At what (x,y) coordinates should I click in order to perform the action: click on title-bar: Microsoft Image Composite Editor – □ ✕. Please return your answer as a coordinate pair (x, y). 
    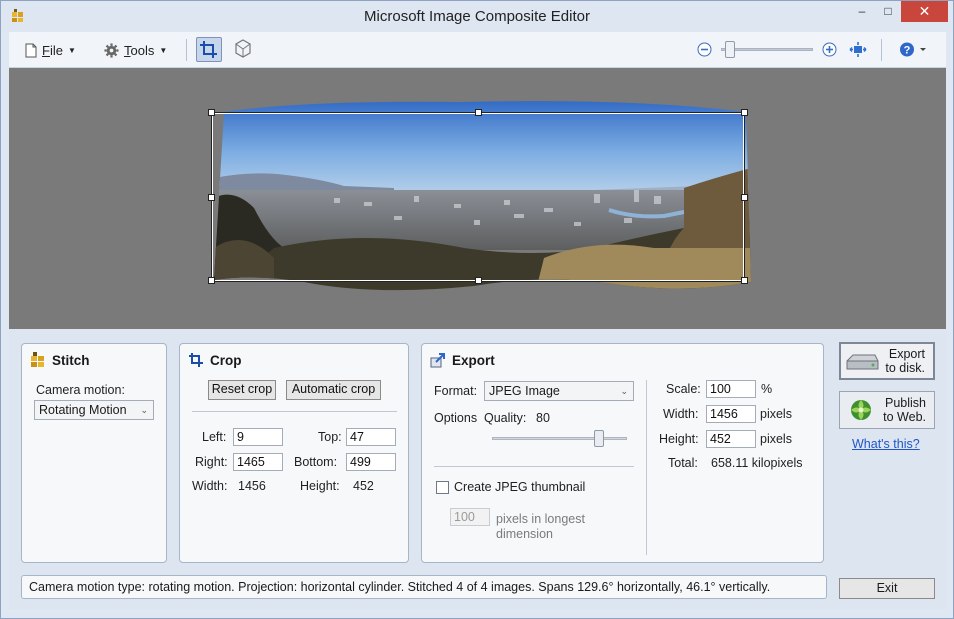
    Looking at the image, I should click on (477, 16).